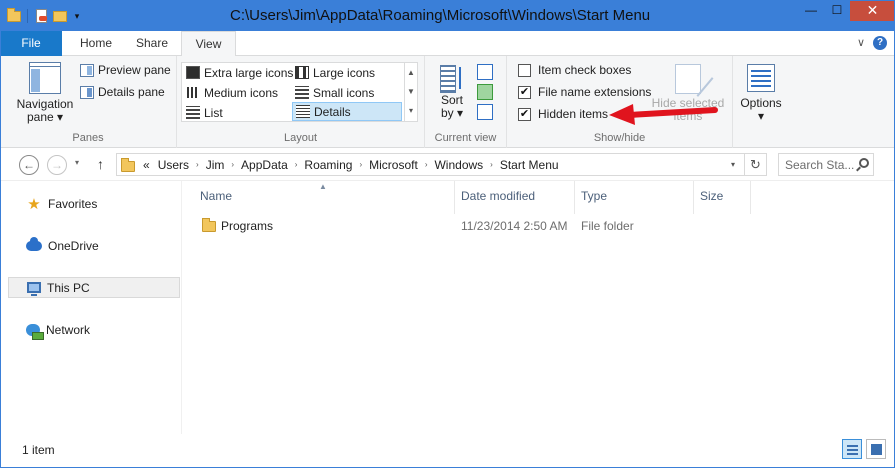 The image size is (895, 468). Describe the element at coordinates (125, 70) in the screenshot. I see `preview-pane-button: Preview pane` at that location.